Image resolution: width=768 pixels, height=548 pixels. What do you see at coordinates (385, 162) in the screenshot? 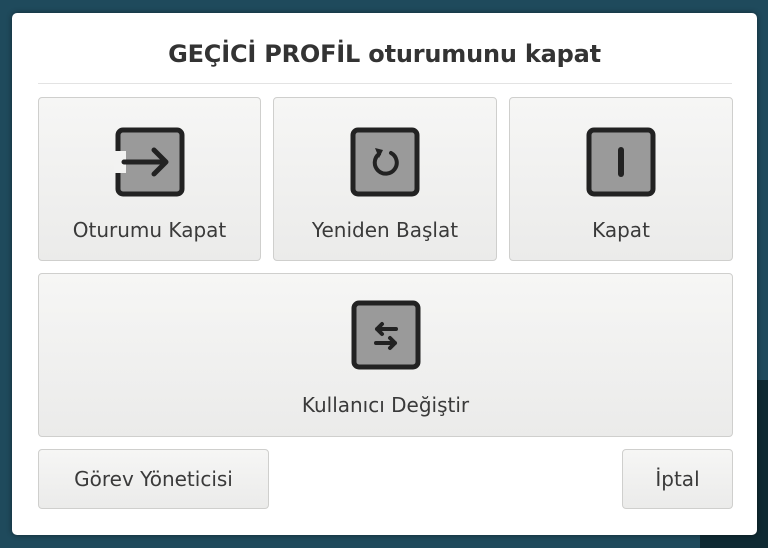
I see `restart-icon` at bounding box center [385, 162].